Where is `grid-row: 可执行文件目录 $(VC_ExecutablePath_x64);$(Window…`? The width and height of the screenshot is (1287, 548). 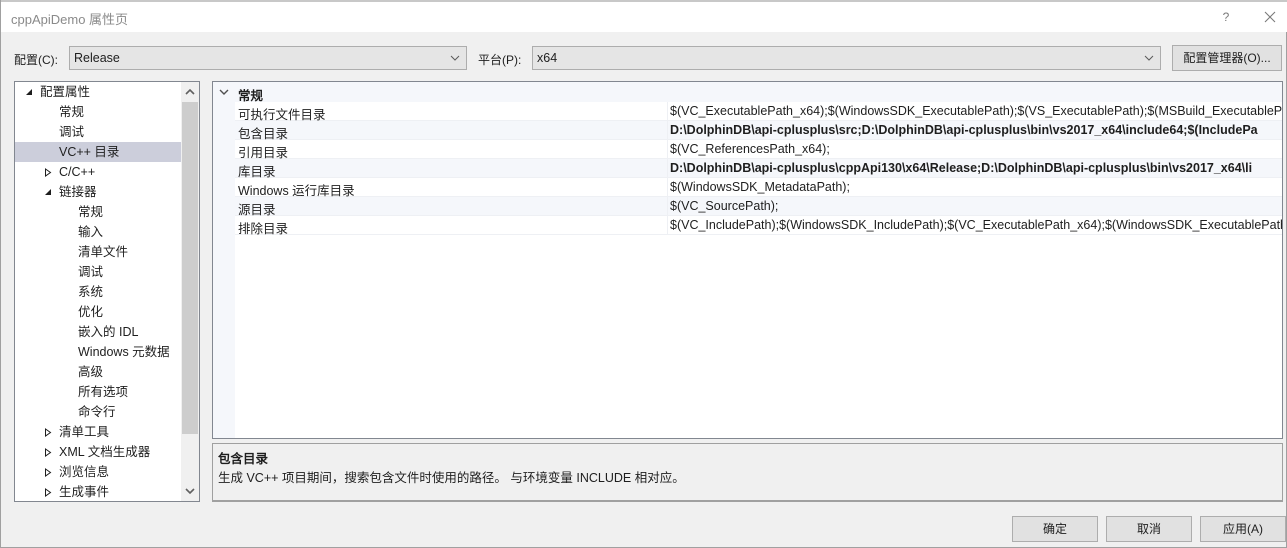
grid-row: 可执行文件目录 $(VC_ExecutablePath_x64);$(Window… is located at coordinates (758, 112).